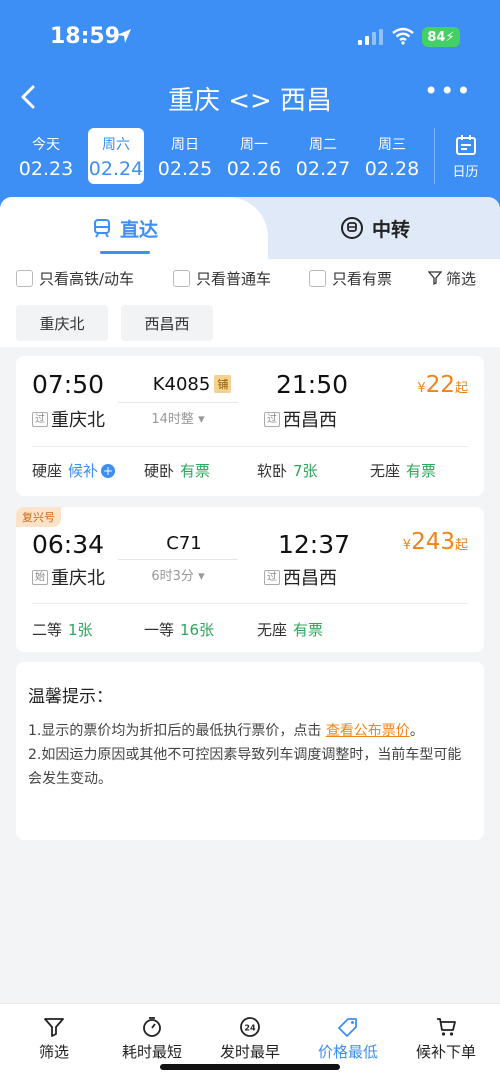 This screenshot has height=1083, width=500. Describe the element at coordinates (407, 545) in the screenshot. I see `currency-symbol: ¥` at that location.